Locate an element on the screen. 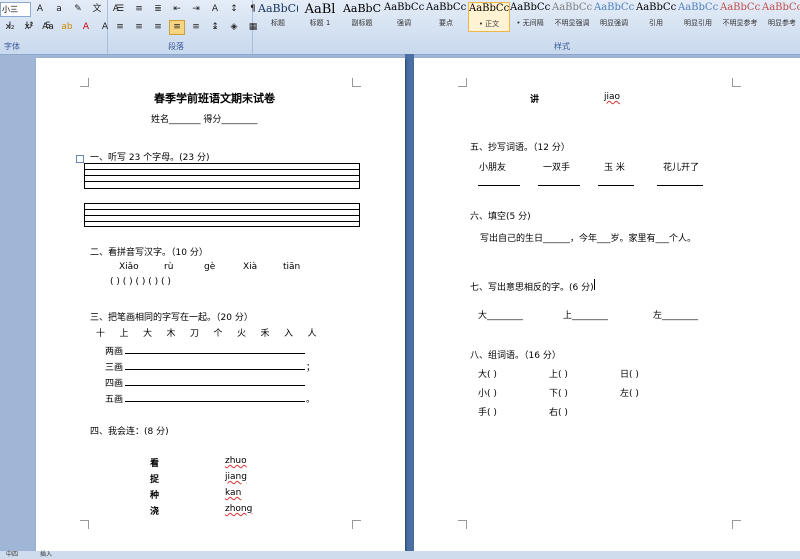 This screenshot has height=559, width=800. grow-font-icon: A is located at coordinates (40, 9).